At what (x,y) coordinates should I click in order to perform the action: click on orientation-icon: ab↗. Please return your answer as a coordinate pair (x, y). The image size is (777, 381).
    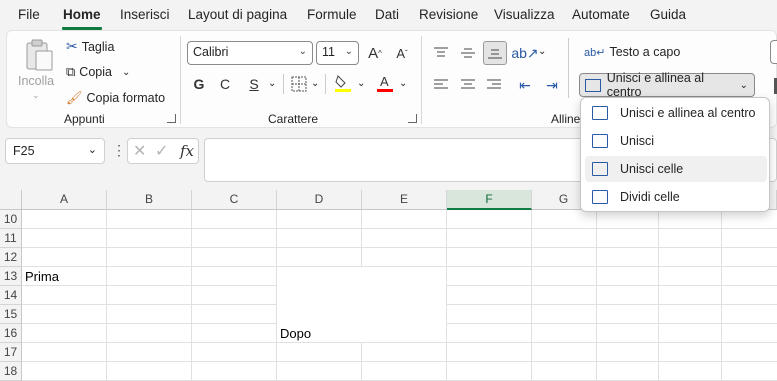
    Looking at the image, I should click on (524, 53).